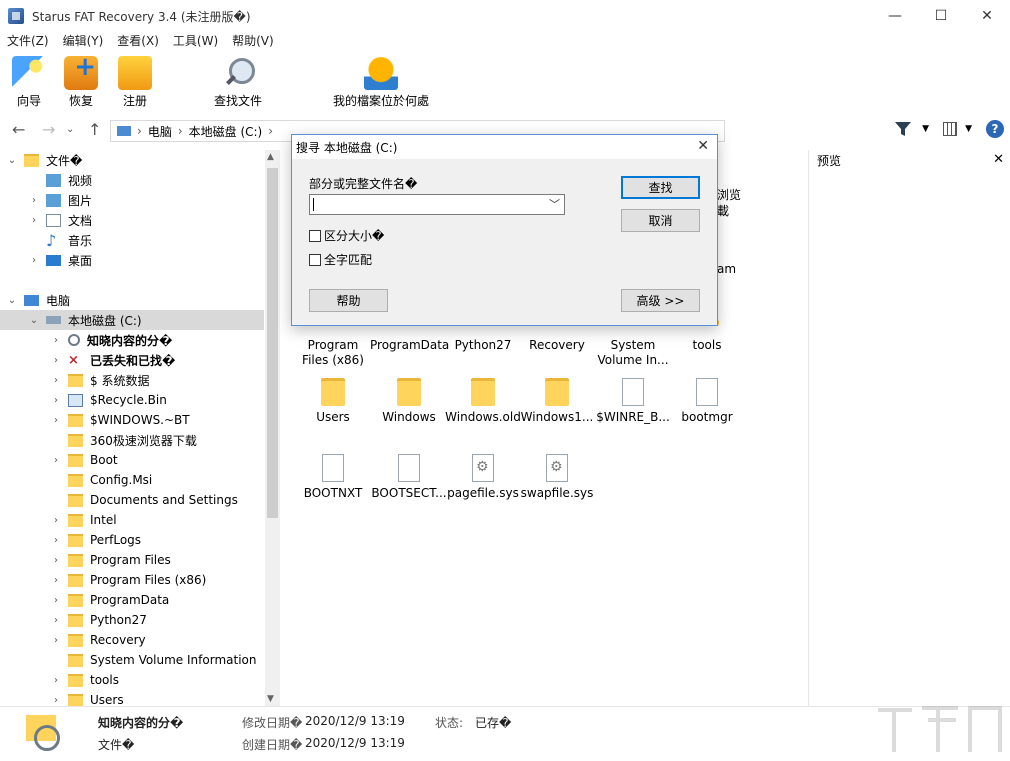  What do you see at coordinates (135, 82) in the screenshot?
I see `register-button: 注册` at bounding box center [135, 82].